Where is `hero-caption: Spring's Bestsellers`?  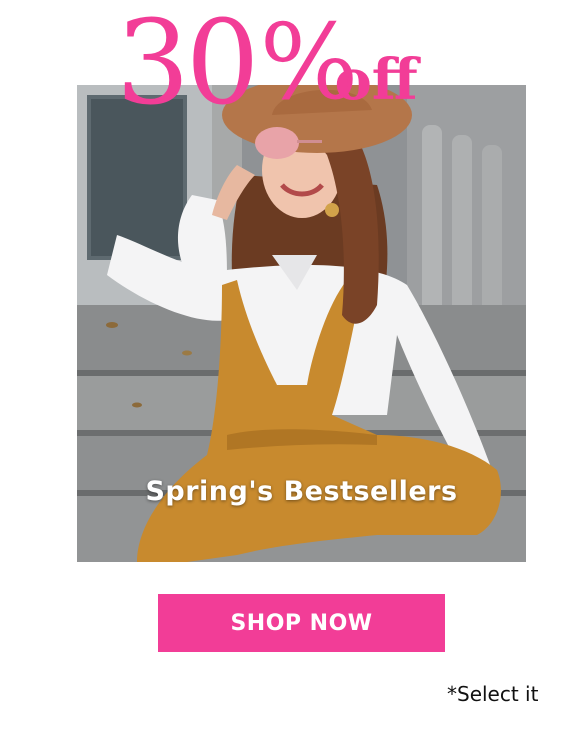
hero-caption: Spring's Bestsellers is located at coordinates (301, 491).